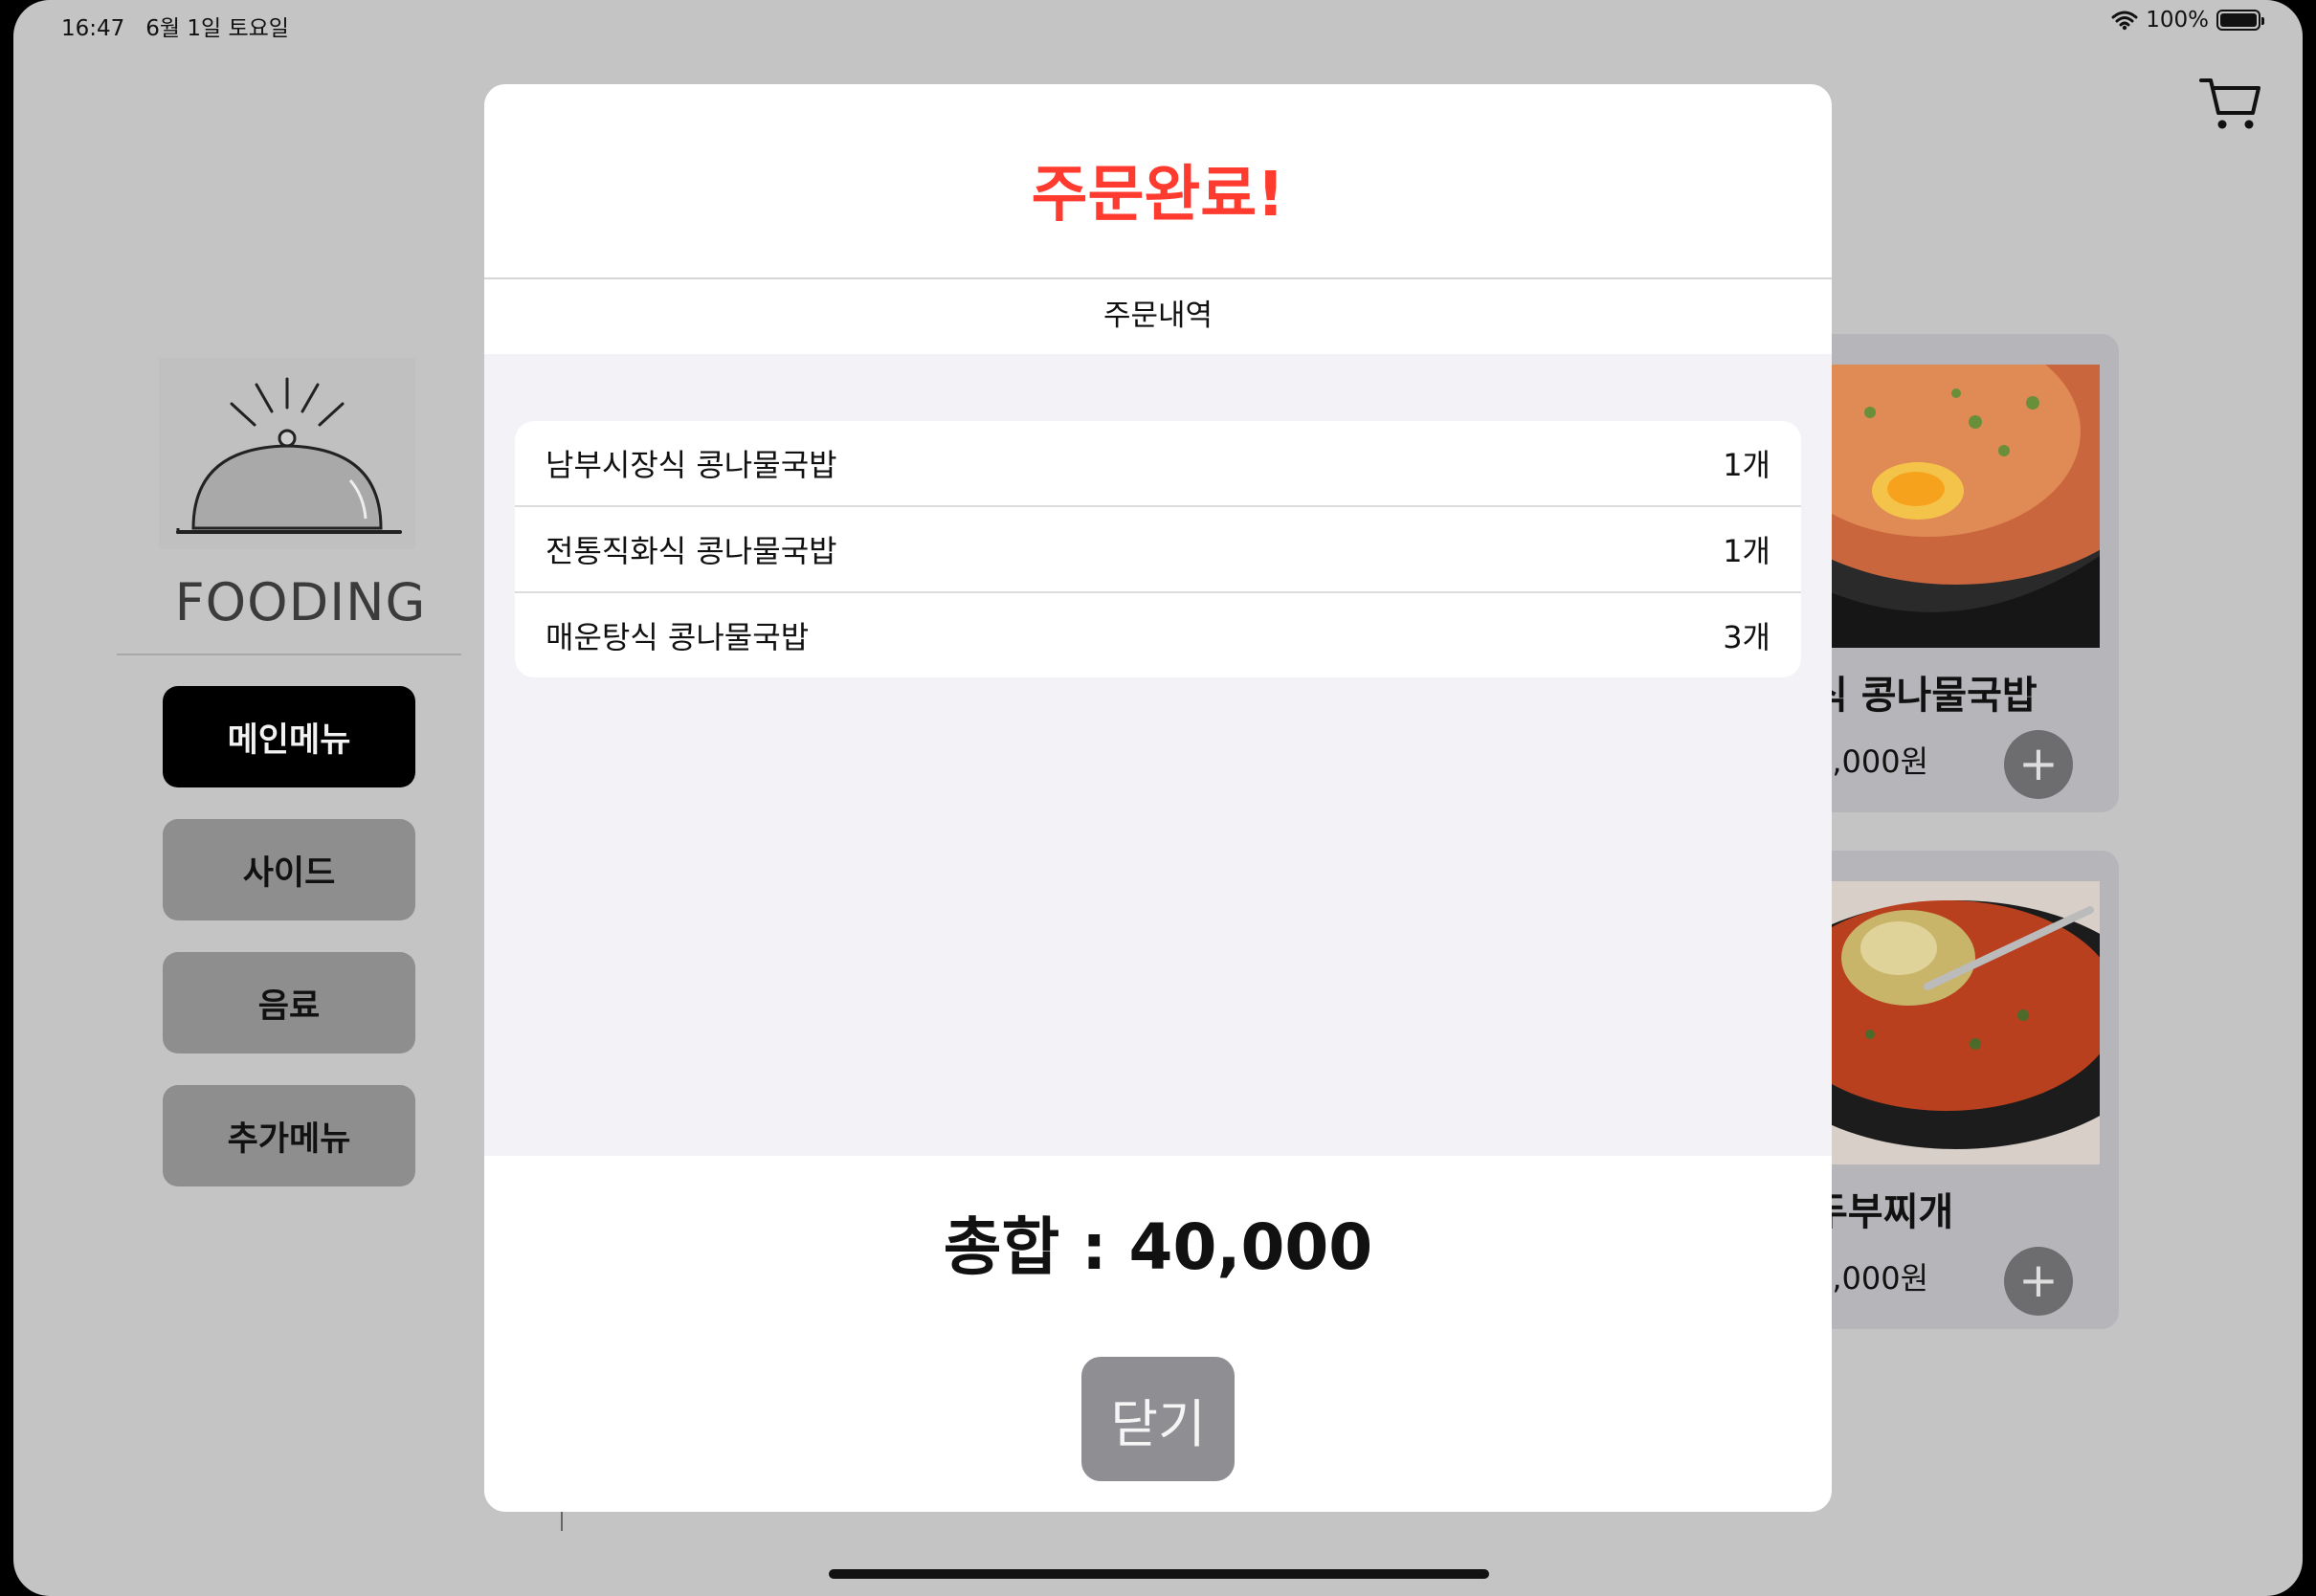  I want to click on menu-card: 두부찌개 9,000원 +, so click(1966, 1090).